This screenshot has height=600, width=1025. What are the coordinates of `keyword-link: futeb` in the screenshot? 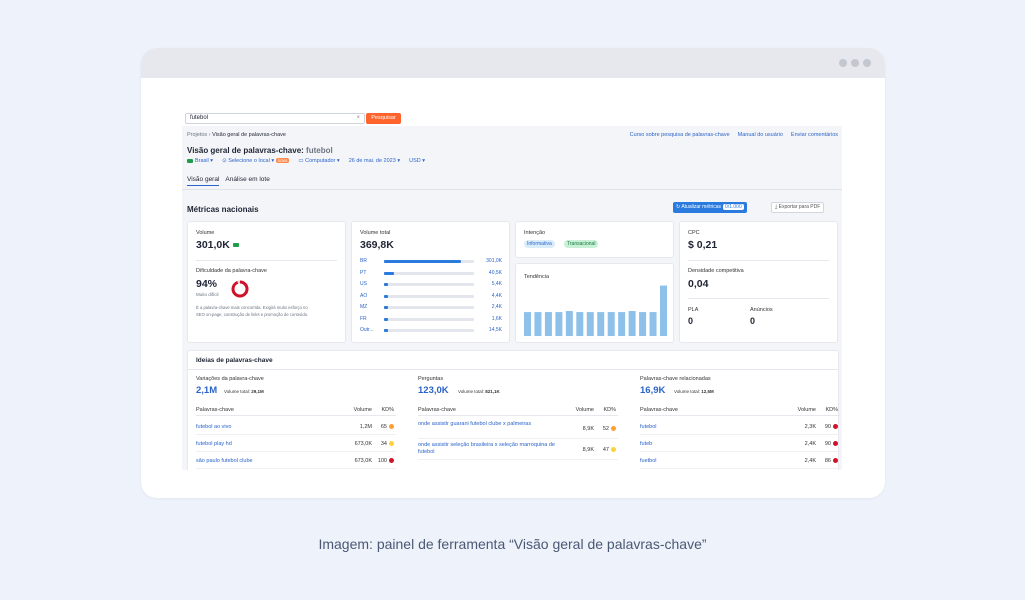 It's located at (710, 444).